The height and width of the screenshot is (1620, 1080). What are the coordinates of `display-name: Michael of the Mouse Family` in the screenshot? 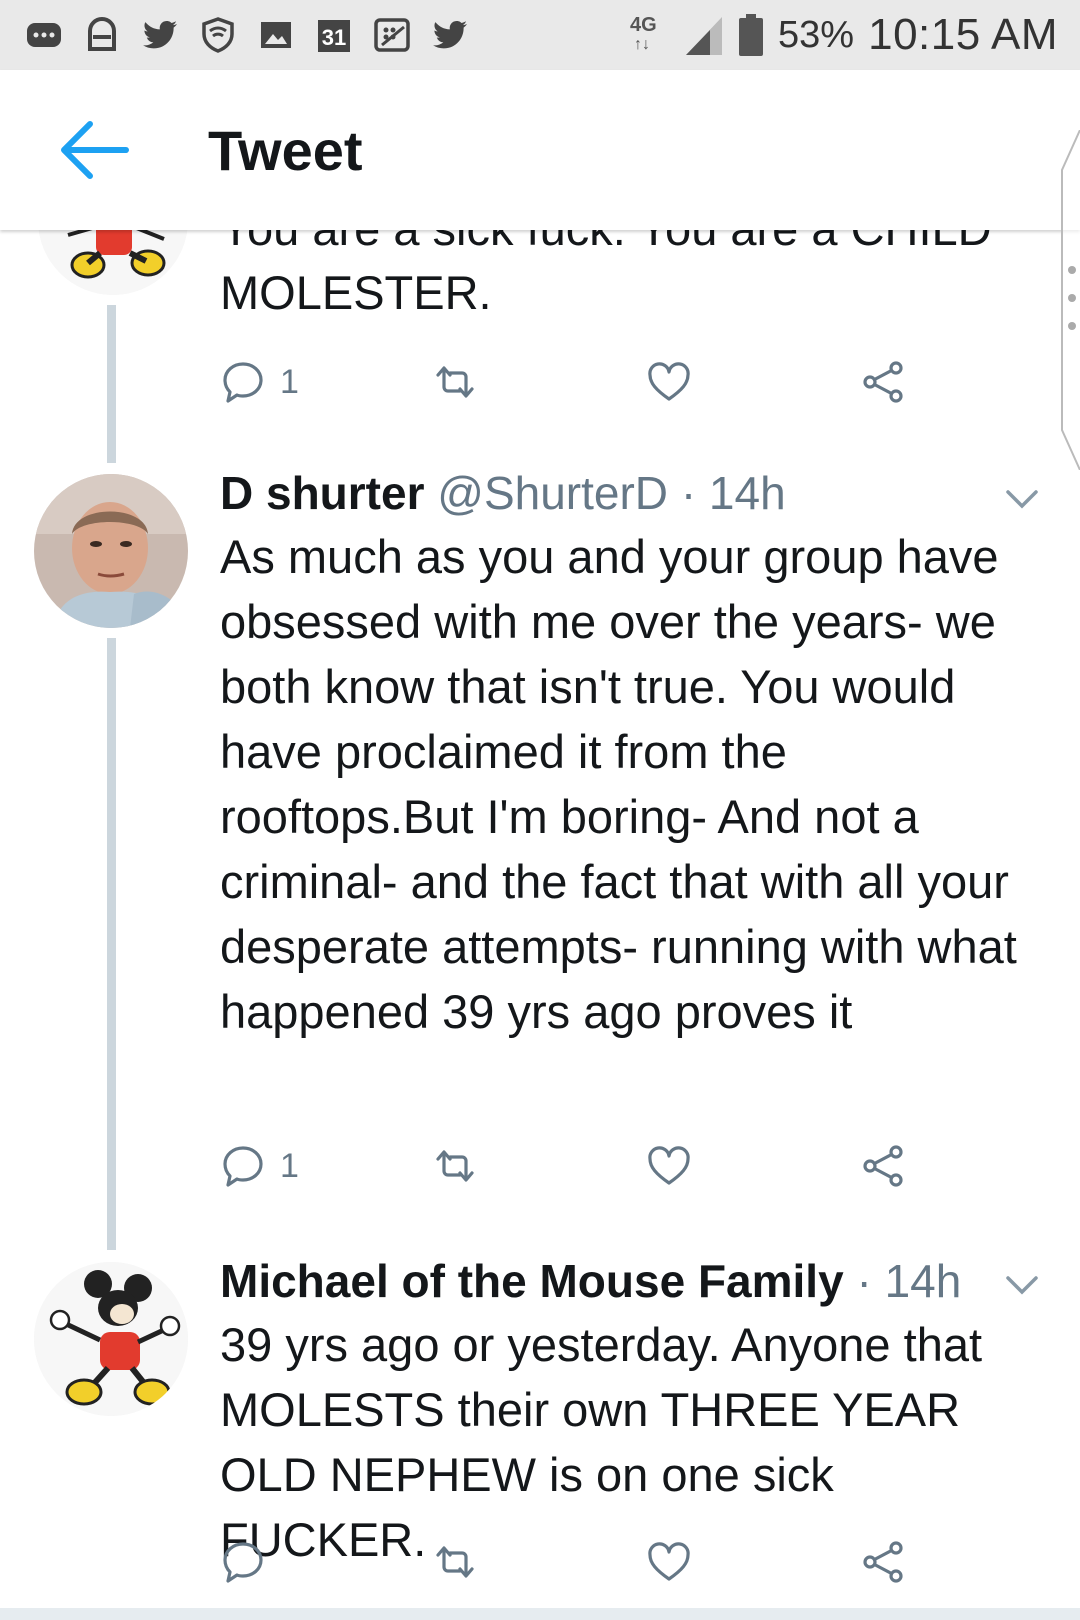 It's located at (532, 1281).